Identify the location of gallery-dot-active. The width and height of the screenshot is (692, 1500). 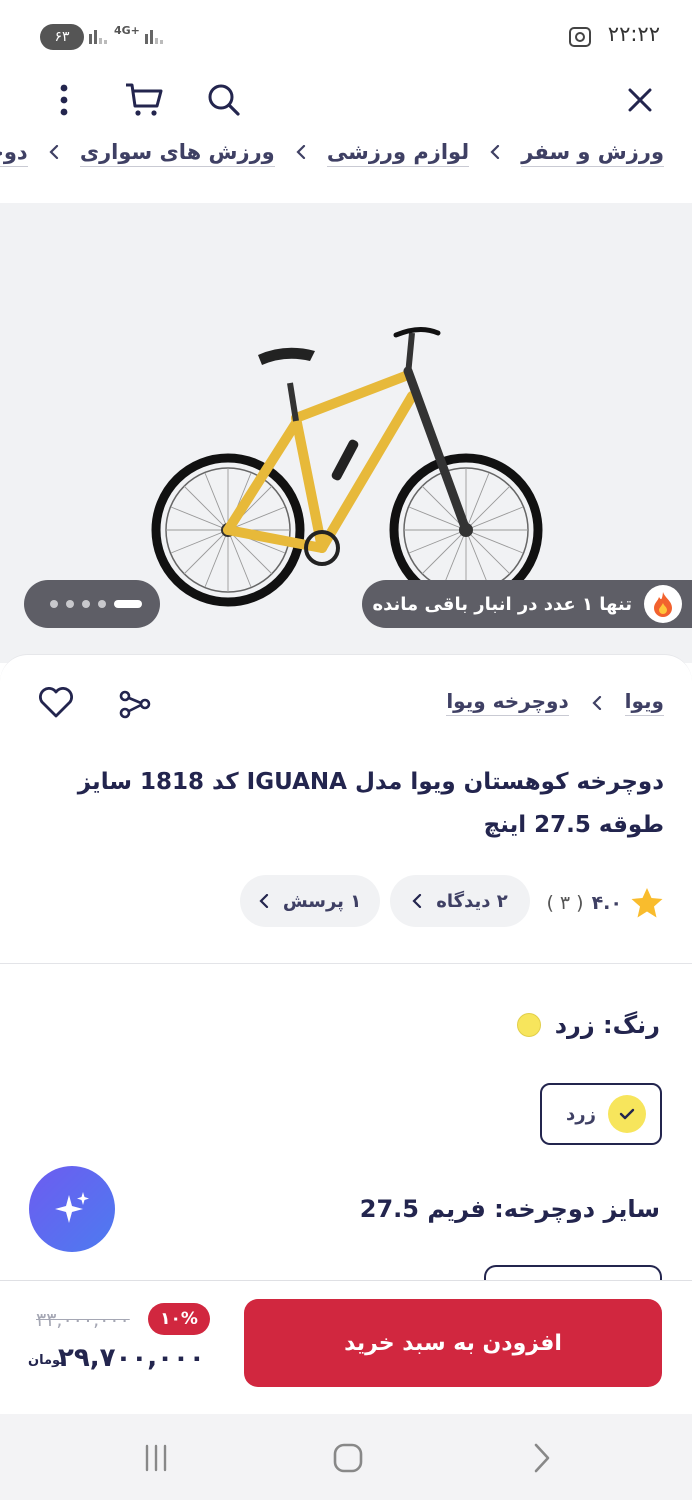
(128, 604).